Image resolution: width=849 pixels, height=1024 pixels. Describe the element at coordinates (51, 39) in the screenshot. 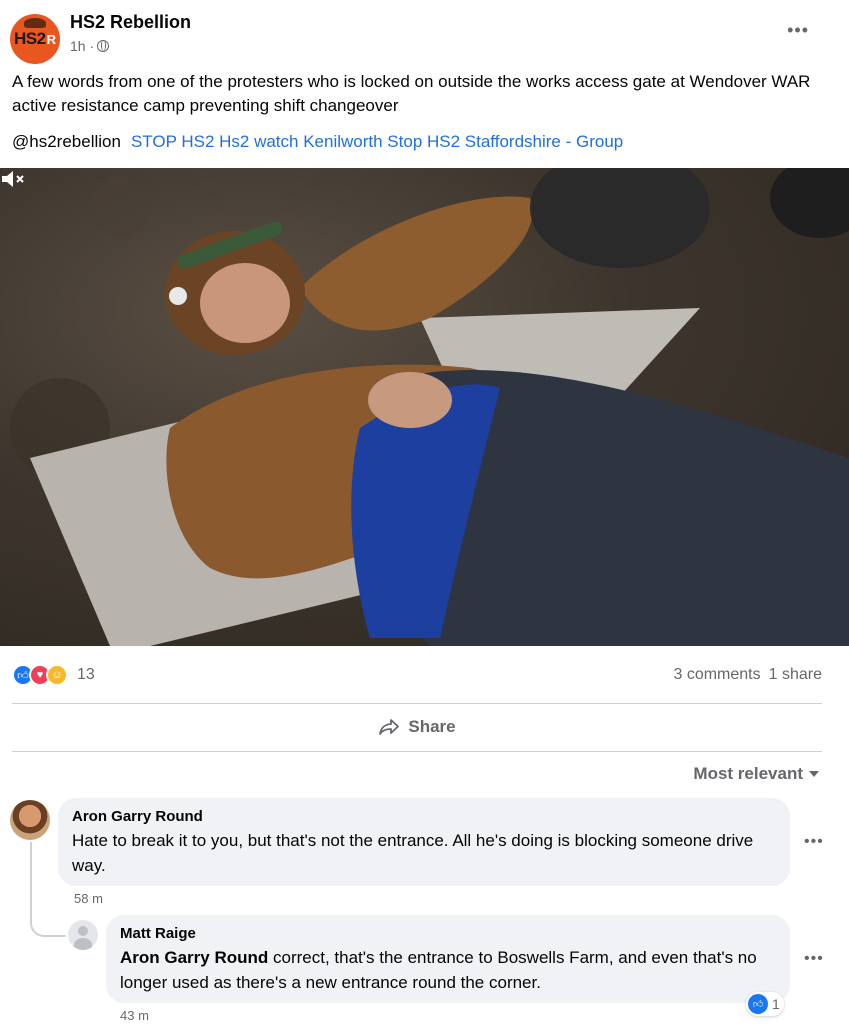

I see `logo-r: R` at that location.